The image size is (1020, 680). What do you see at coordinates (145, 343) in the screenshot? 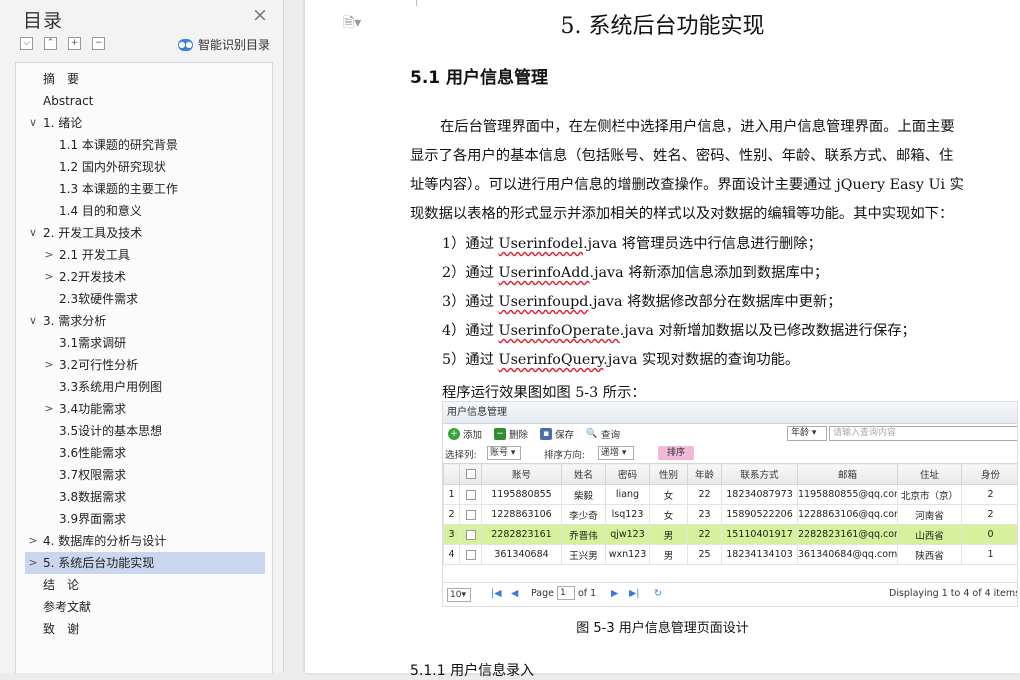
I see `toc-item: 3.1需求调研` at bounding box center [145, 343].